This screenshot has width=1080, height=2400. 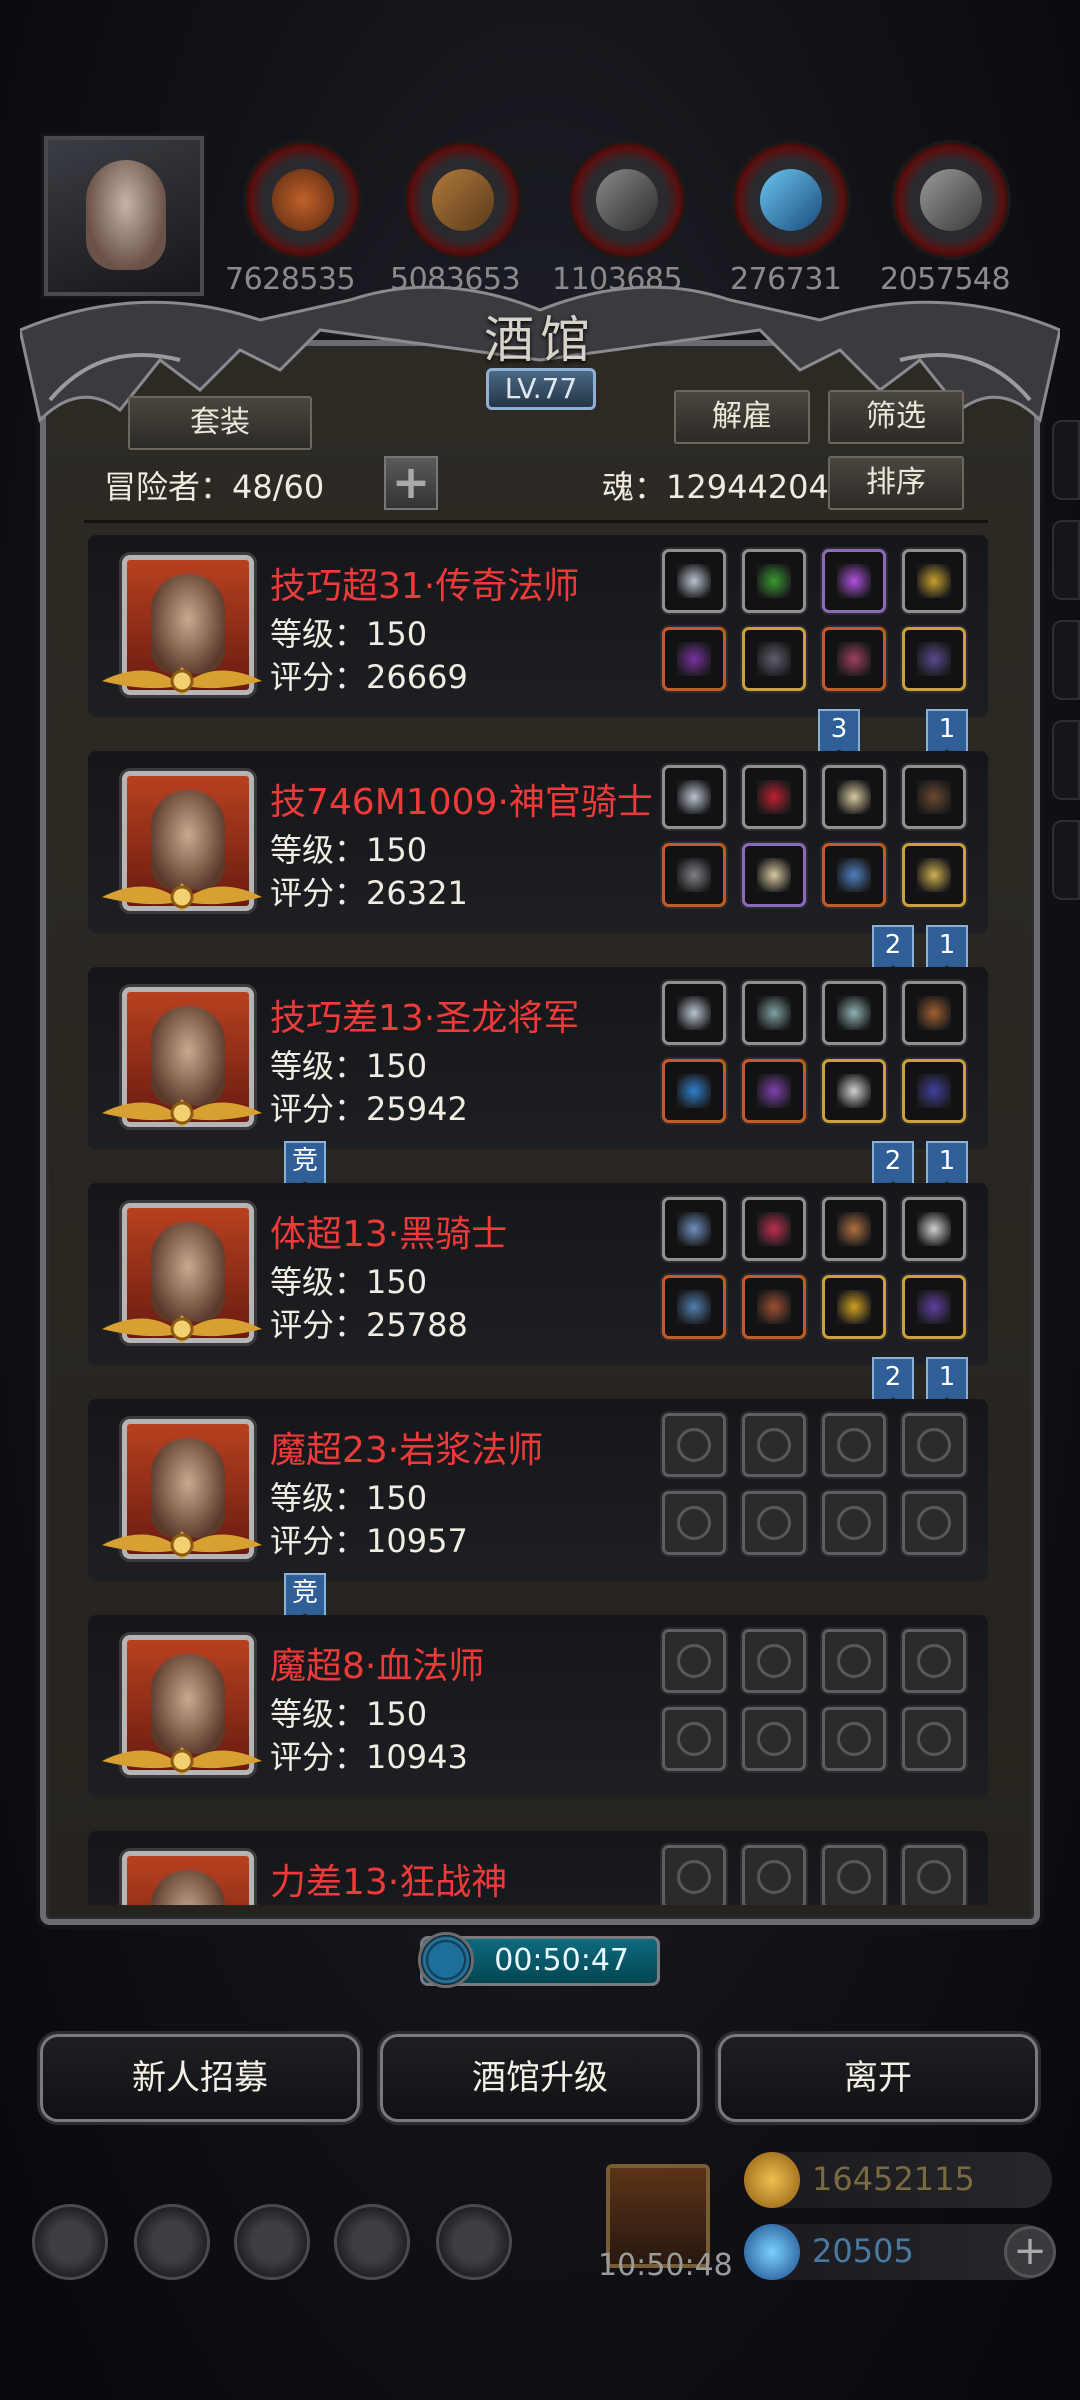 I want to click on hero-score: 评分：26669, so click(x=369, y=677).